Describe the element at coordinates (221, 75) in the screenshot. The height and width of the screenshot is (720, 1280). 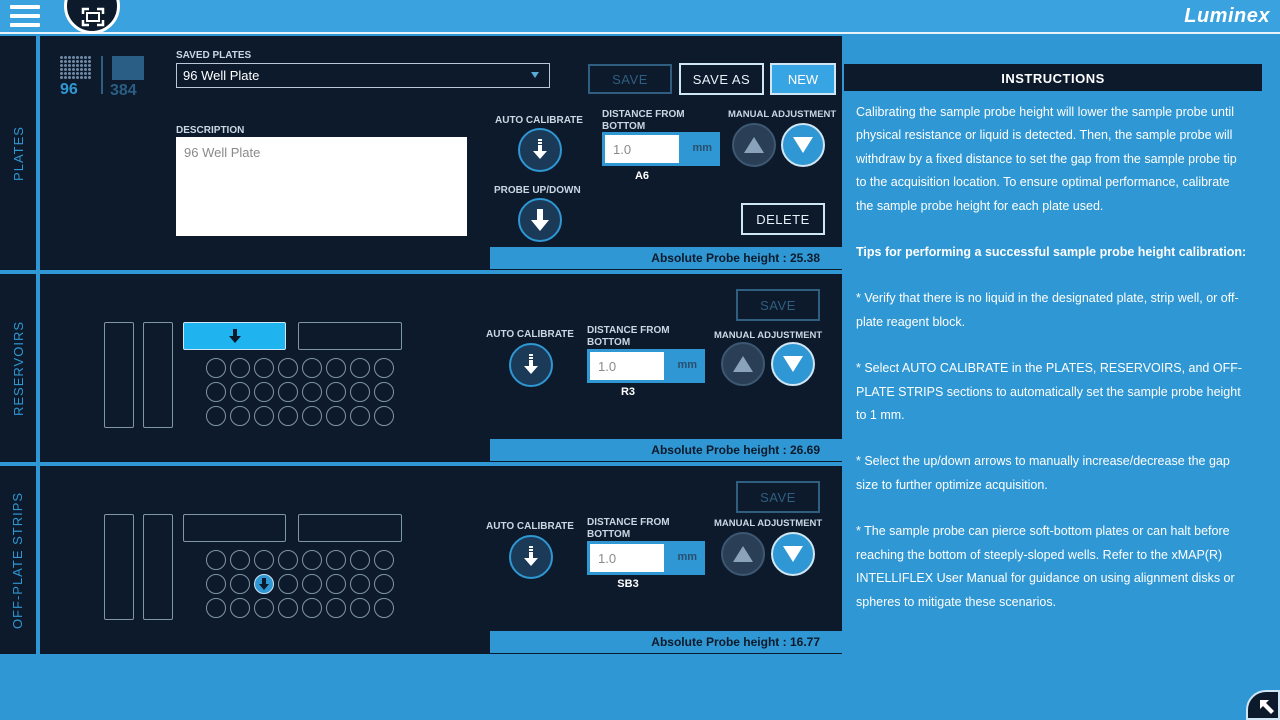
I see `saved-plates-value: 96 Well Plate` at that location.